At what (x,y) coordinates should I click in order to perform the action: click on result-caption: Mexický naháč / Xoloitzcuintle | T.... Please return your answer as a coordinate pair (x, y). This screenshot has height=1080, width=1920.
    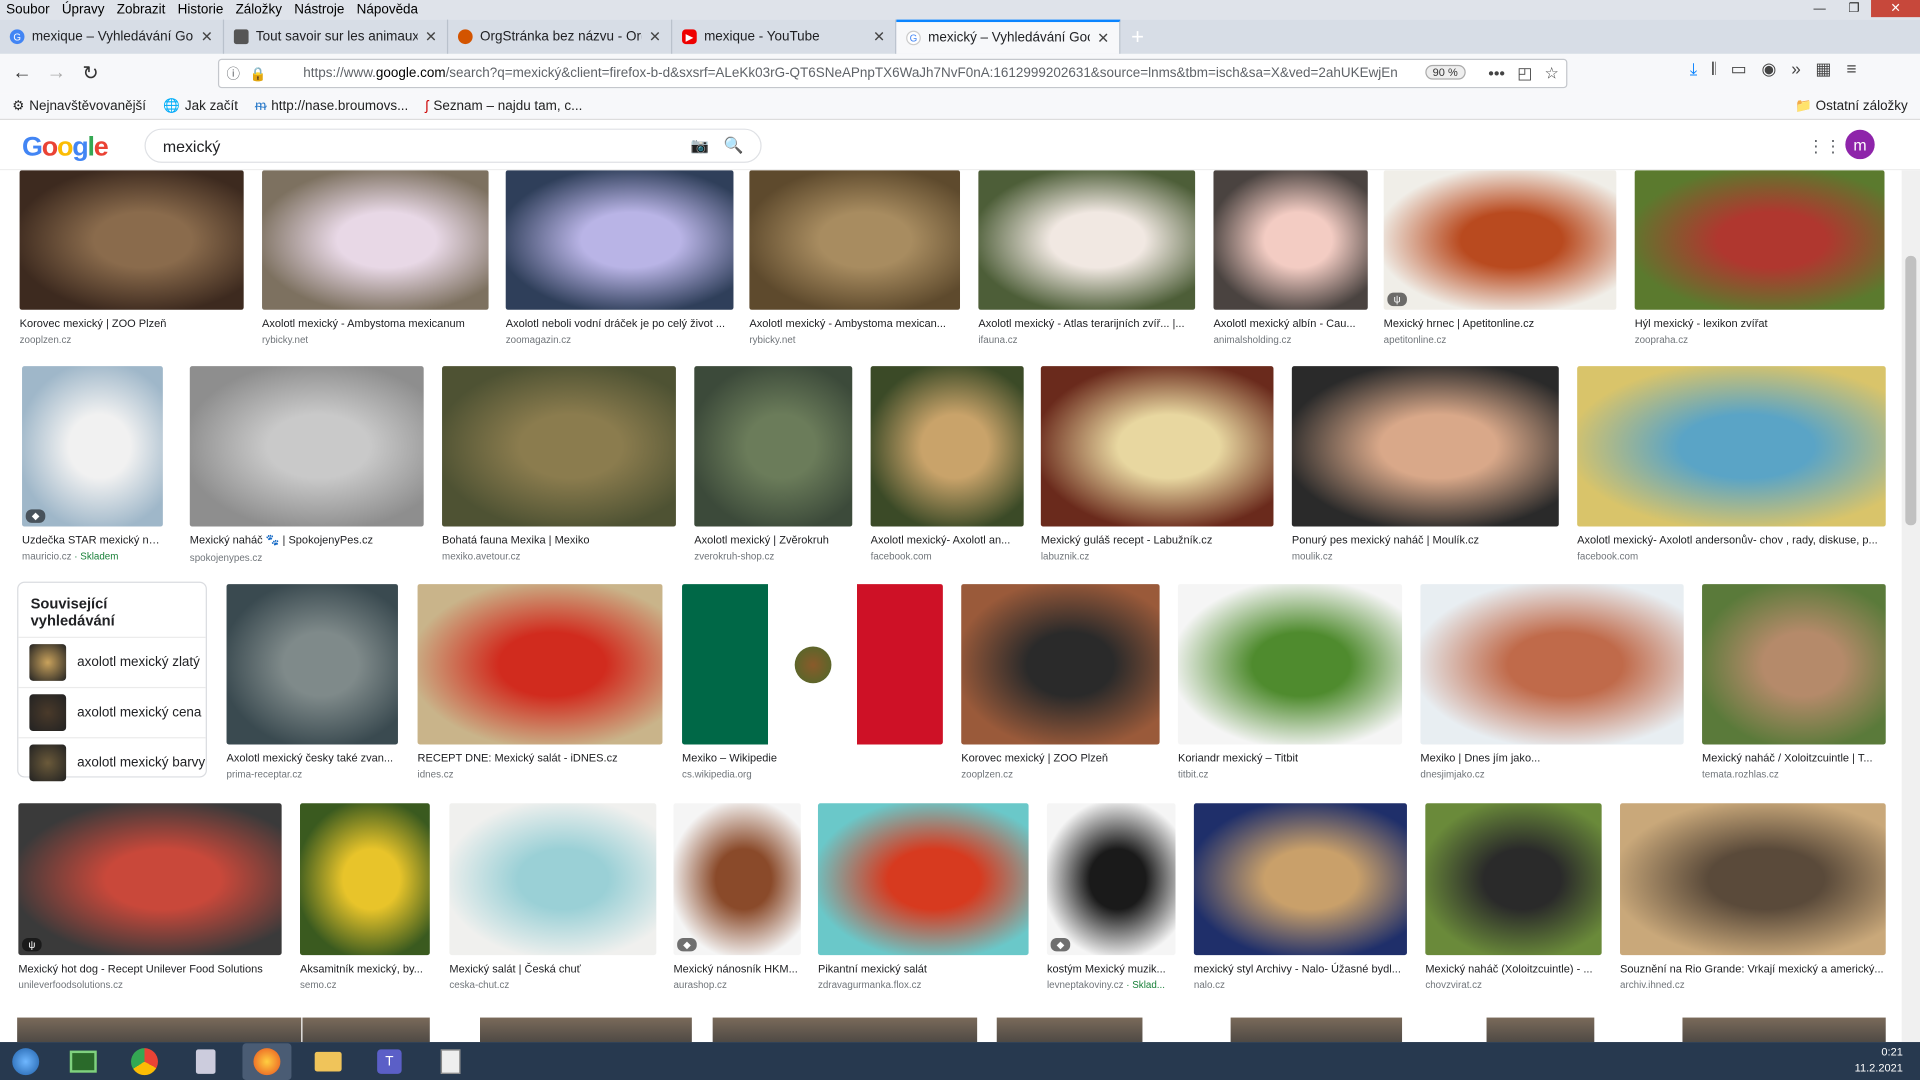
    Looking at the image, I should click on (1794, 758).